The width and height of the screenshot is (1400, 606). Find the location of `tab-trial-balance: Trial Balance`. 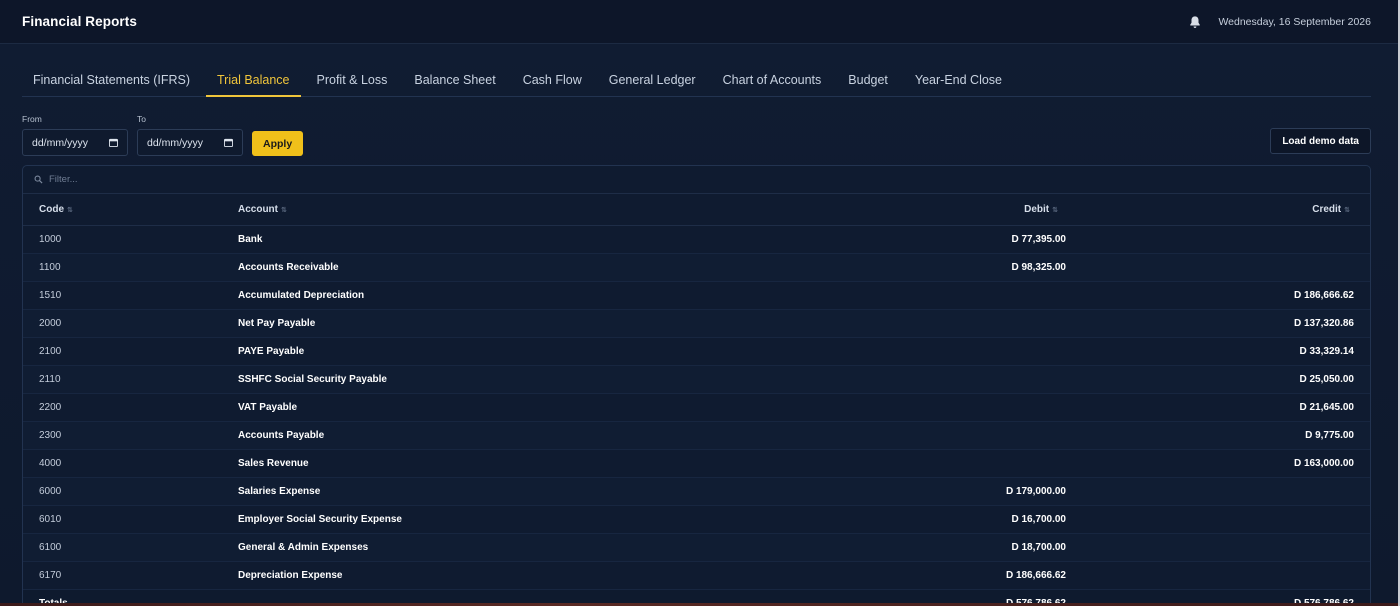

tab-trial-balance: Trial Balance is located at coordinates (253, 80).